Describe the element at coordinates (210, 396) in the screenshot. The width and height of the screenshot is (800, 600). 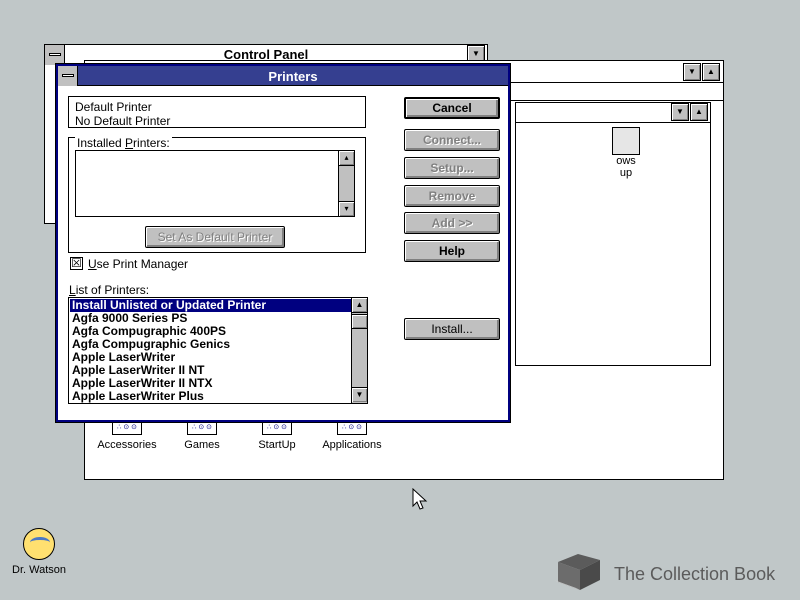
I see `list-item: Apple LaserWriter Plus` at that location.